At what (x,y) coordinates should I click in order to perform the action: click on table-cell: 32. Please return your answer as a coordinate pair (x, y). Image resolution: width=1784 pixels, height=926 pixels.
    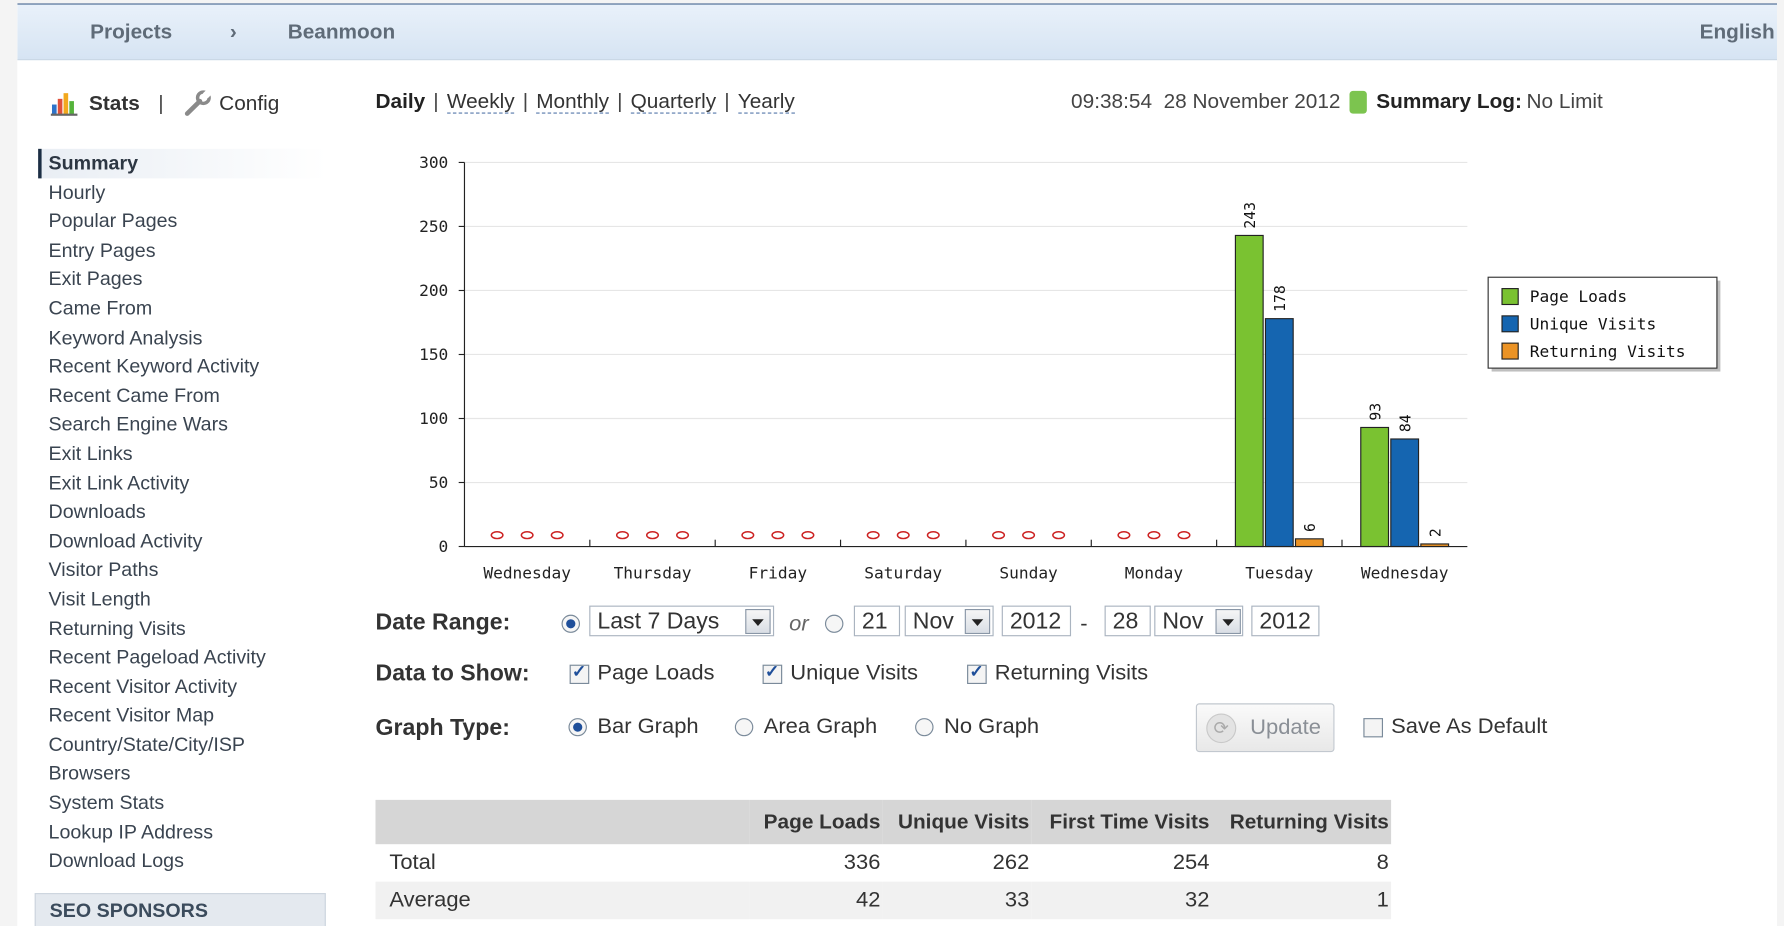
    Looking at the image, I should click on (1197, 899).